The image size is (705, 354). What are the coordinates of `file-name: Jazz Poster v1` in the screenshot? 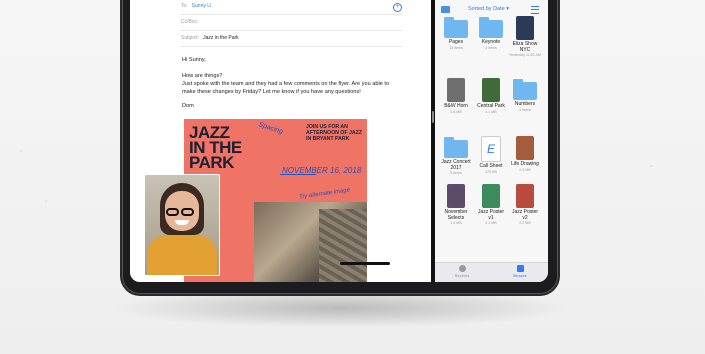 It's located at (491, 215).